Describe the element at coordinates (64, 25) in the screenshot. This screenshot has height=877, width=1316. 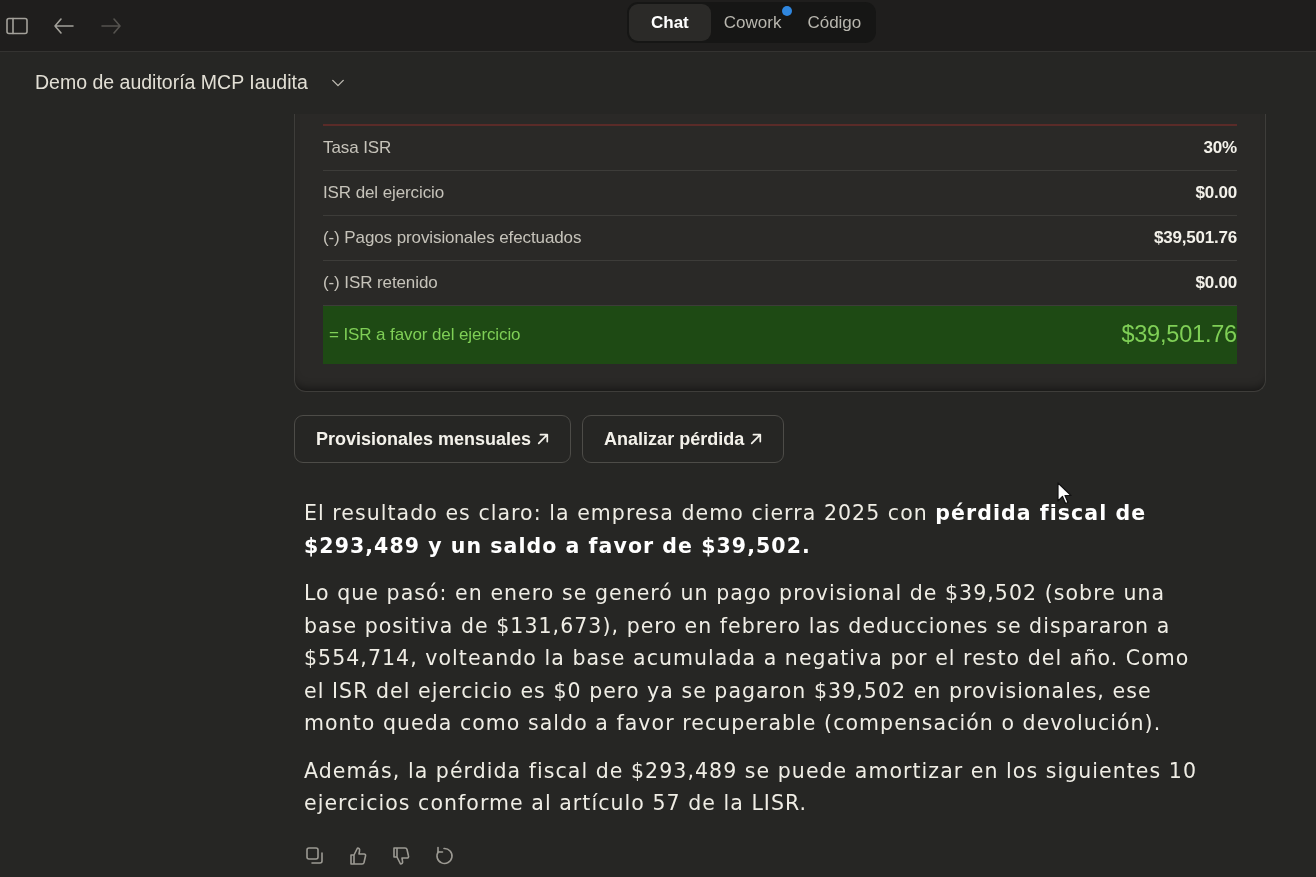
I see `back-arrow-icon` at that location.